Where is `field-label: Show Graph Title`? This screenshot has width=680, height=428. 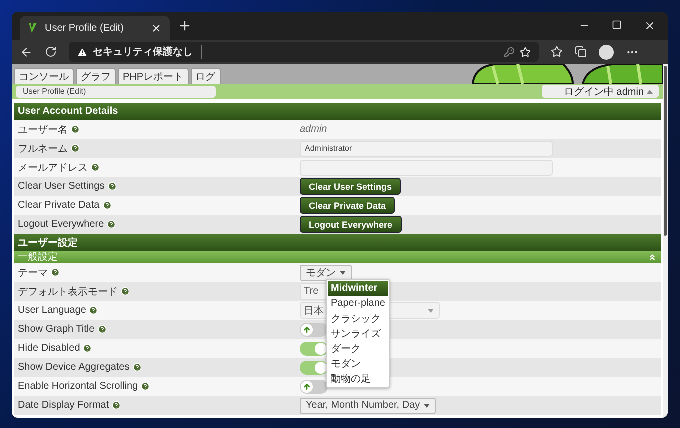
field-label: Show Graph Title is located at coordinates (56, 329).